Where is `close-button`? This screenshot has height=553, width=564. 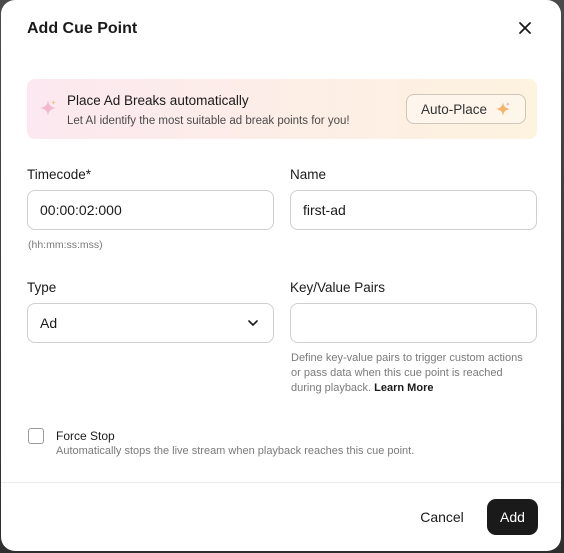 close-button is located at coordinates (525, 28).